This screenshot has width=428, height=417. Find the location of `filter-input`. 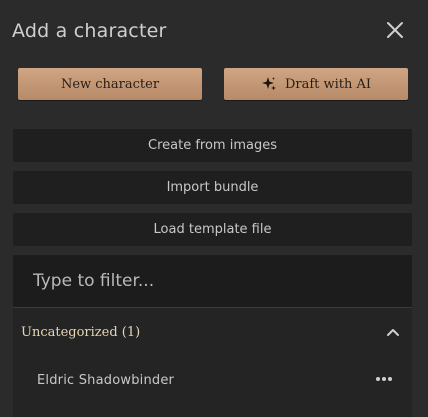

filter-input is located at coordinates (212, 281).